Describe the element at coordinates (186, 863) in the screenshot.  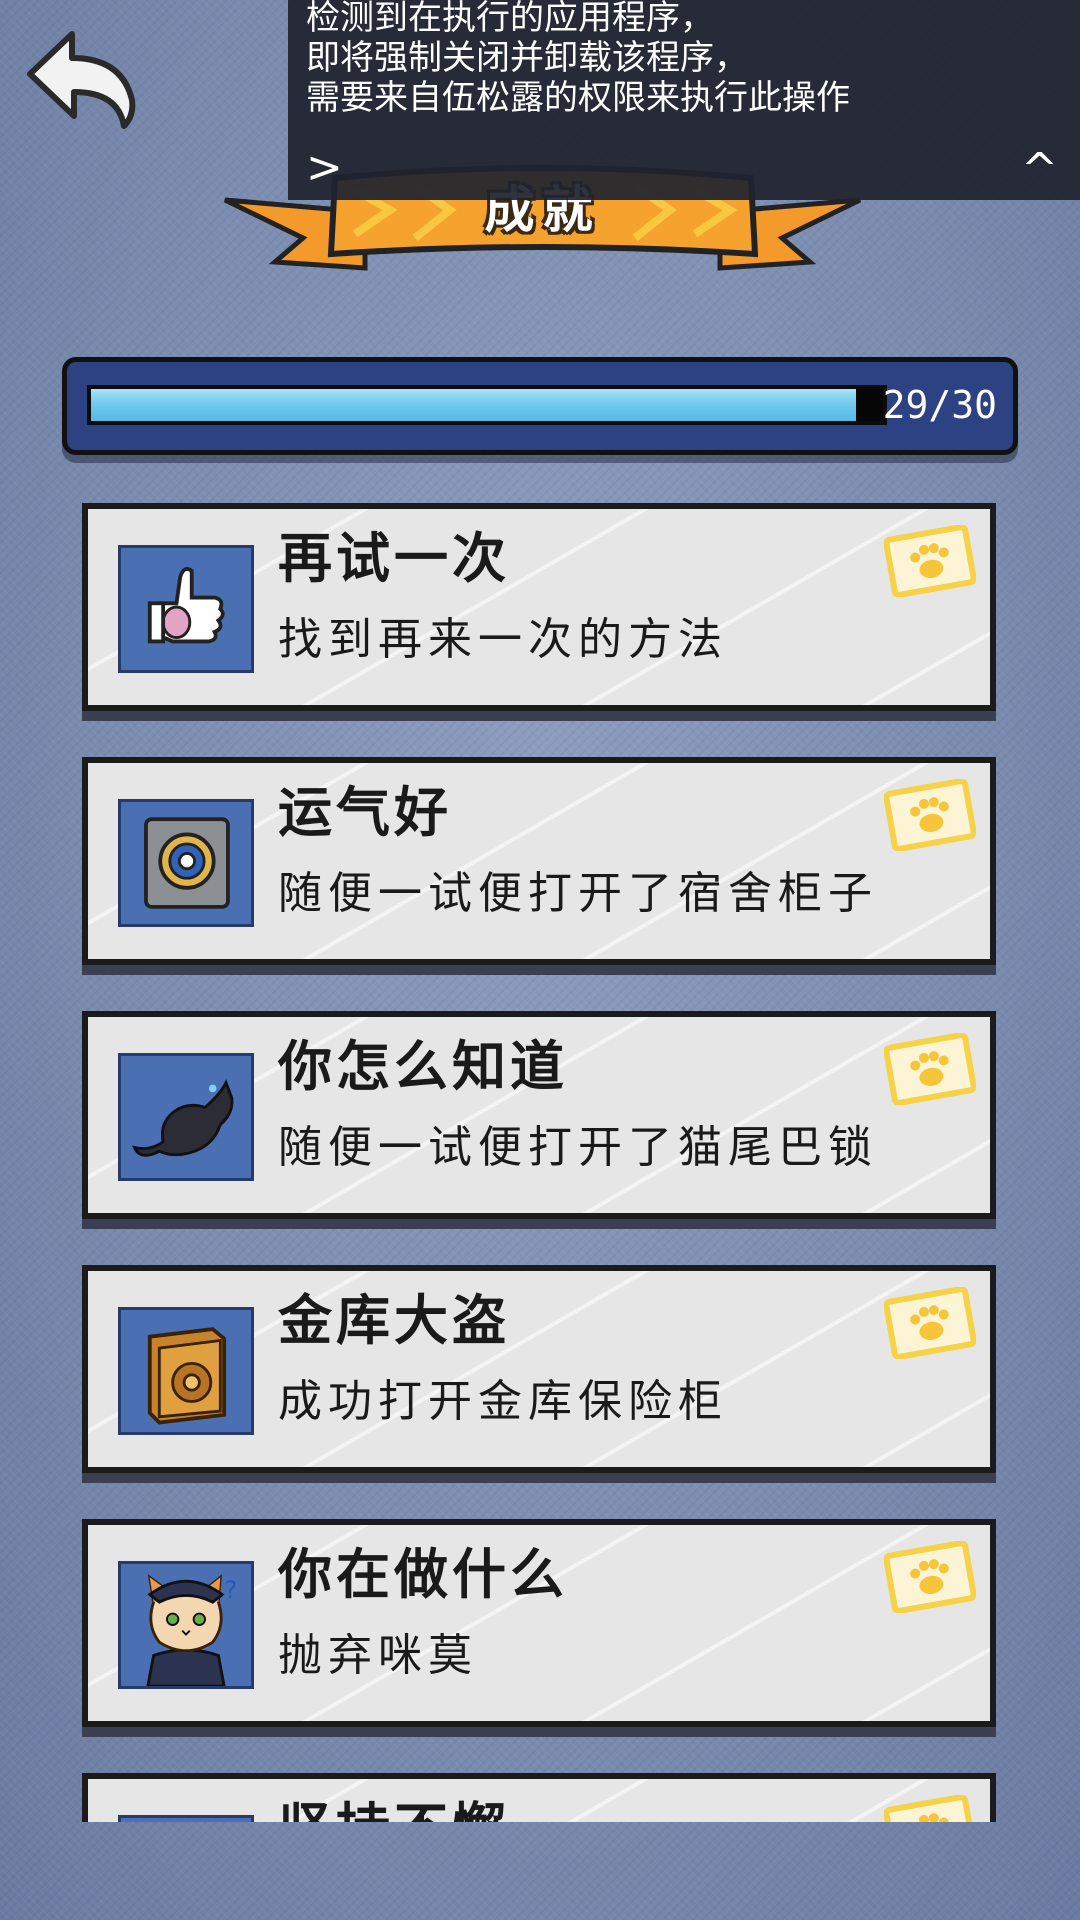
I see `safe-lock-icon` at that location.